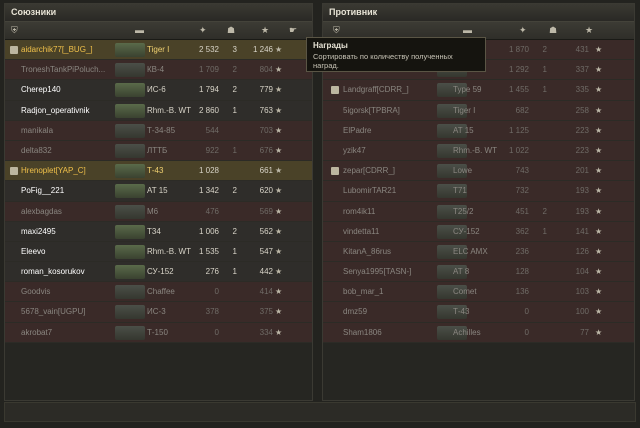 Image resolution: width=640 pixels, height=428 pixels. Describe the element at coordinates (33, 251) in the screenshot. I see `player-name: Eleevo` at that location.